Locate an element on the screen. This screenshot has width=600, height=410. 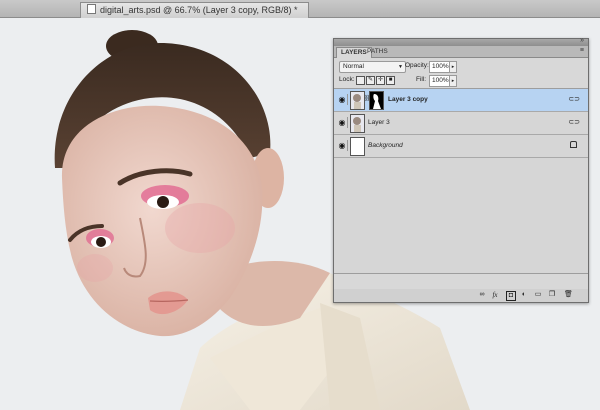
lock-icon is located at coordinates (573, 144).